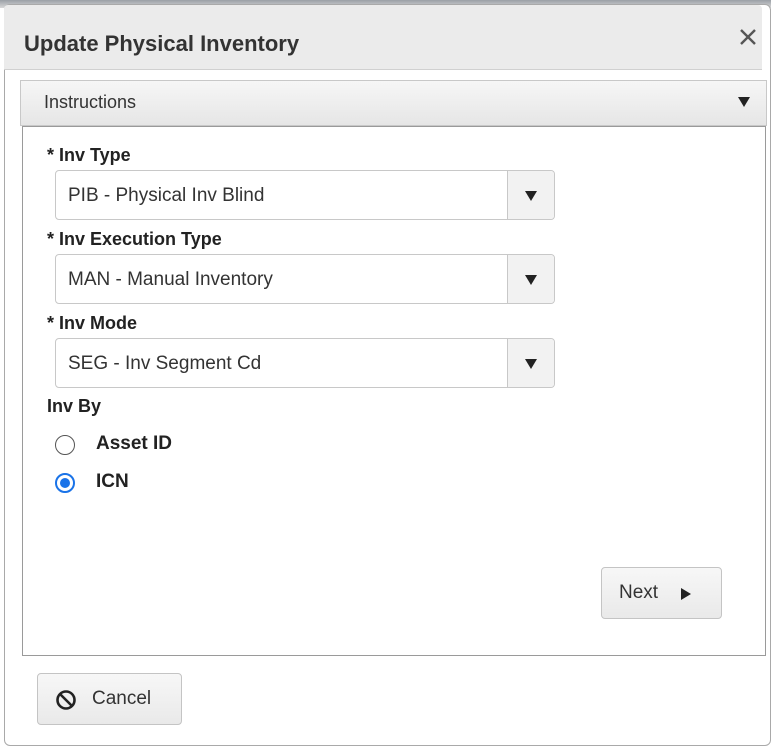 This screenshot has width=771, height=746. I want to click on cancel-button: Cancel, so click(109, 699).